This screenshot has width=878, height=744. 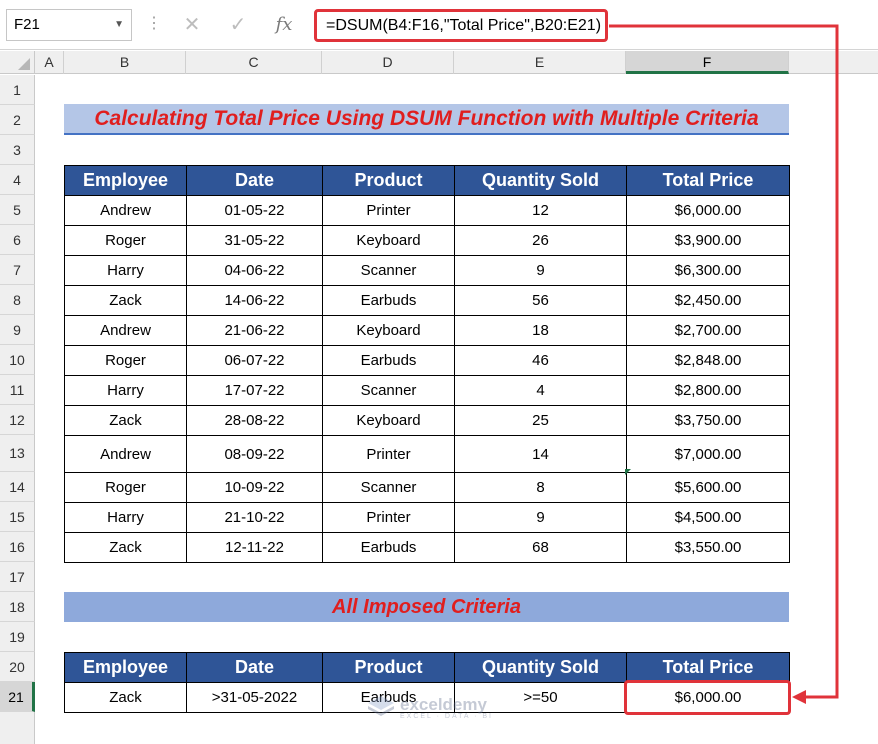 What do you see at coordinates (381, 706) in the screenshot?
I see `watermark-logo-icon` at bounding box center [381, 706].